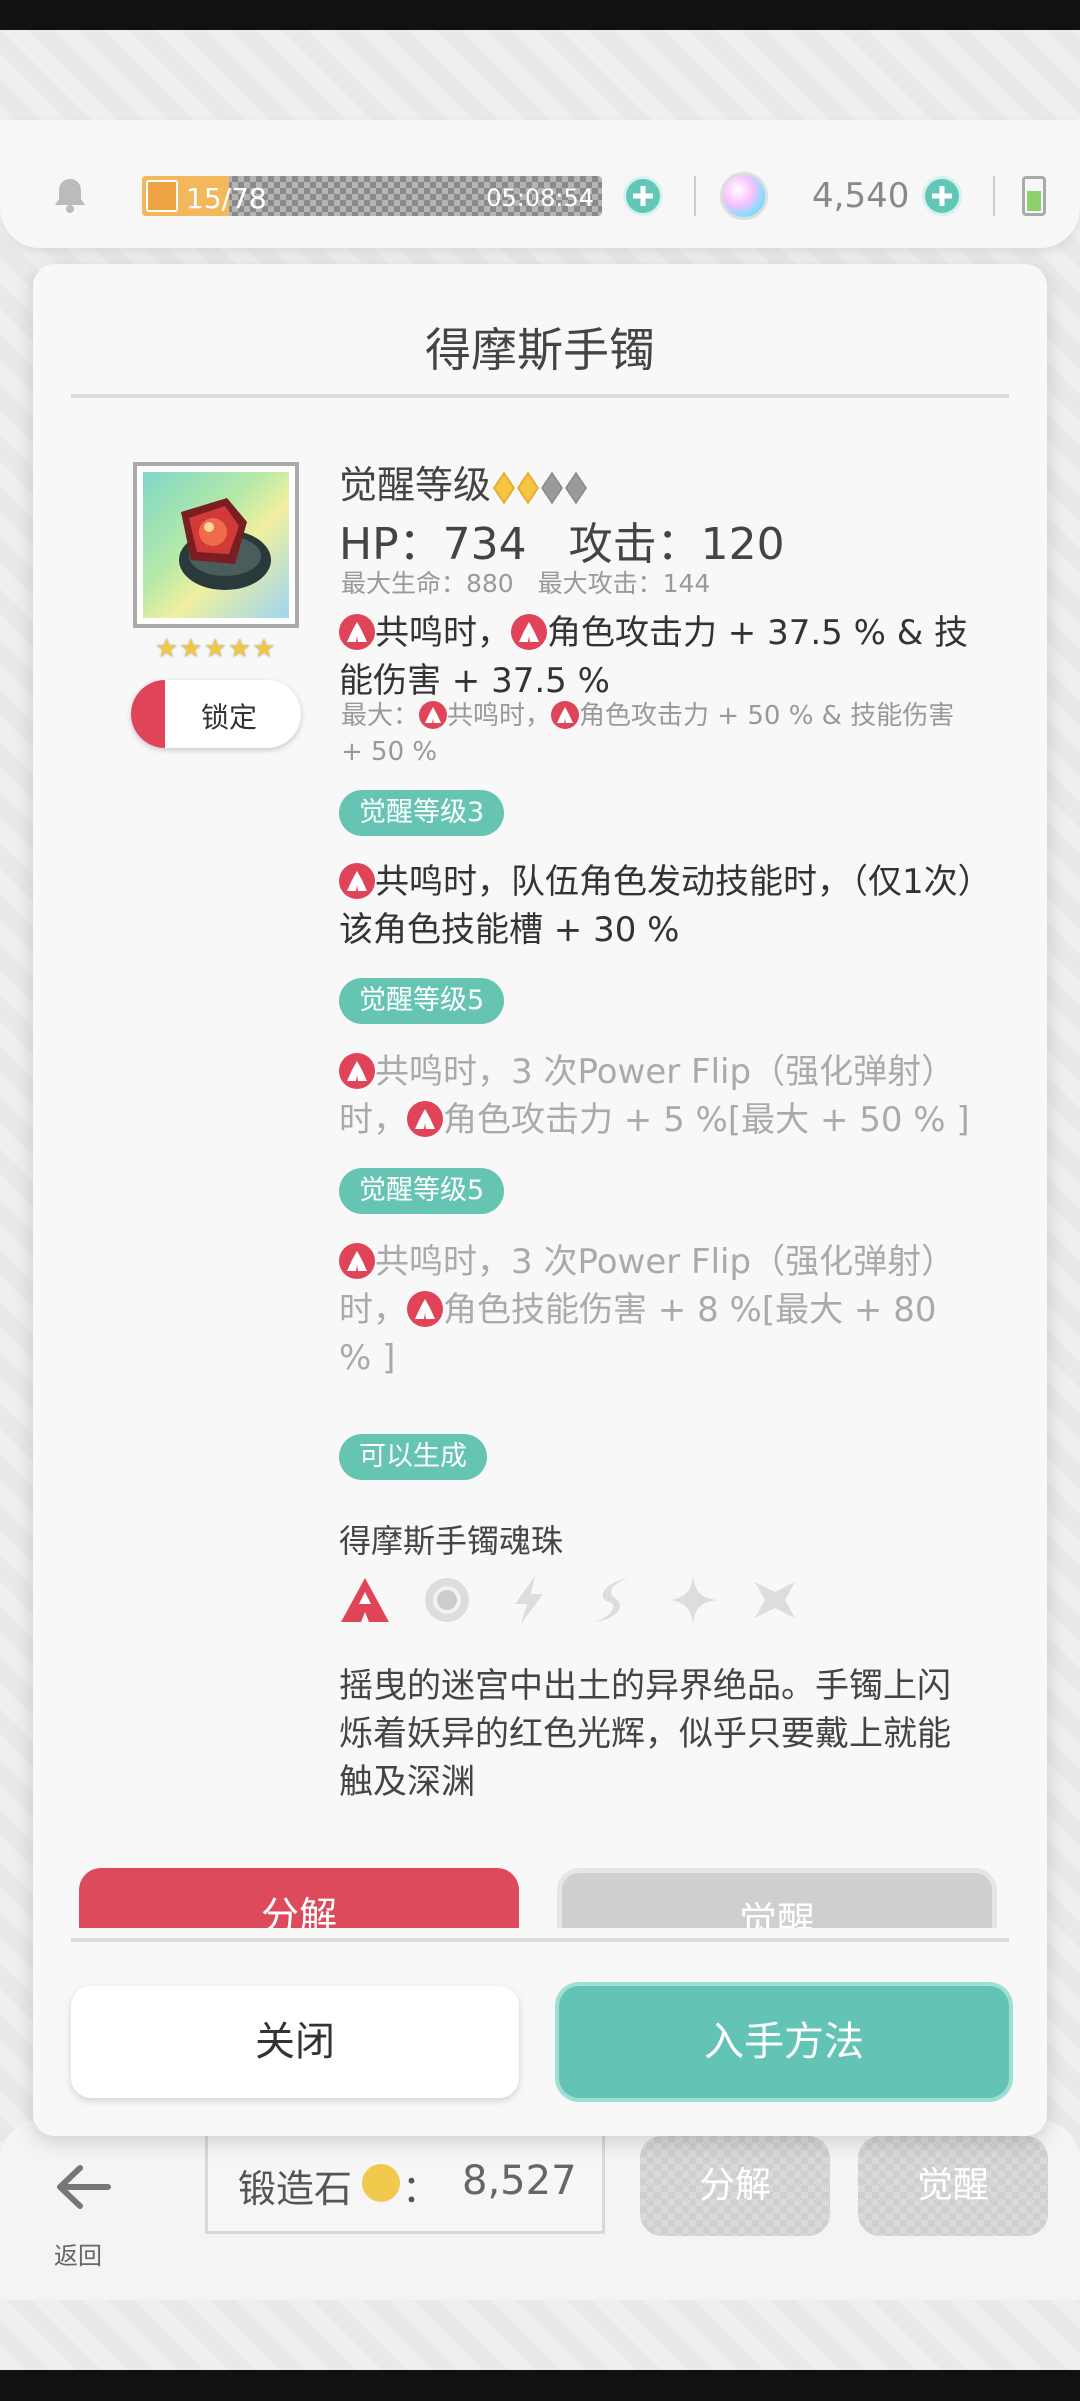 The width and height of the screenshot is (1080, 2401). What do you see at coordinates (540, 198) in the screenshot?
I see `energy-timer: 05:08:54` at bounding box center [540, 198].